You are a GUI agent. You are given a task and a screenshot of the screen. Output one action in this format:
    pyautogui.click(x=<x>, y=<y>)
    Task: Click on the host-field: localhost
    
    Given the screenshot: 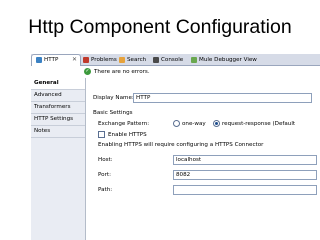 What is the action you would take?
    pyautogui.click(x=245, y=160)
    